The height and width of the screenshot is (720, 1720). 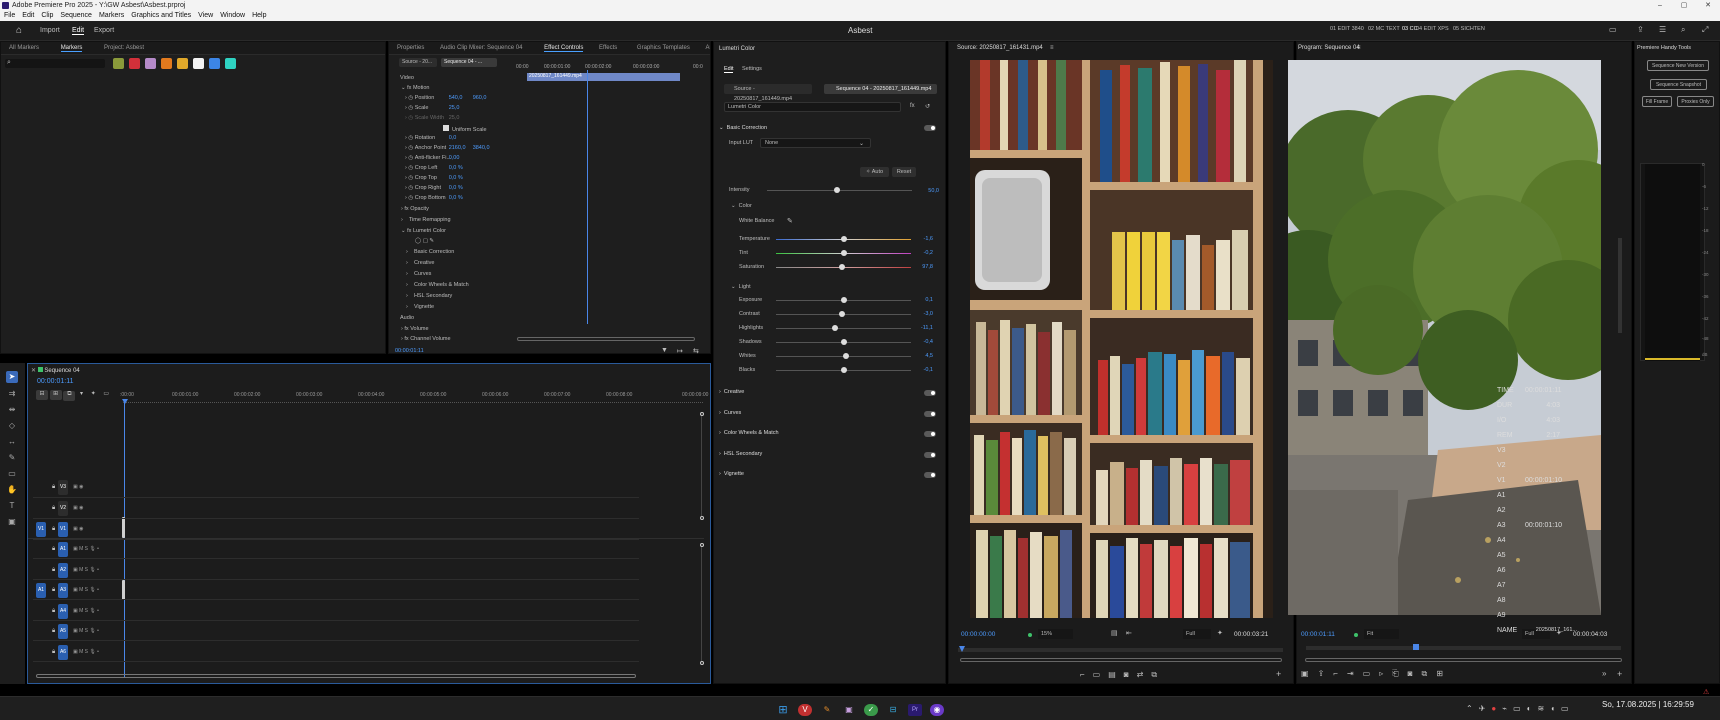 What do you see at coordinates (1359, 48) in the screenshot?
I see `panel-menu-icon: ≡` at bounding box center [1359, 48].